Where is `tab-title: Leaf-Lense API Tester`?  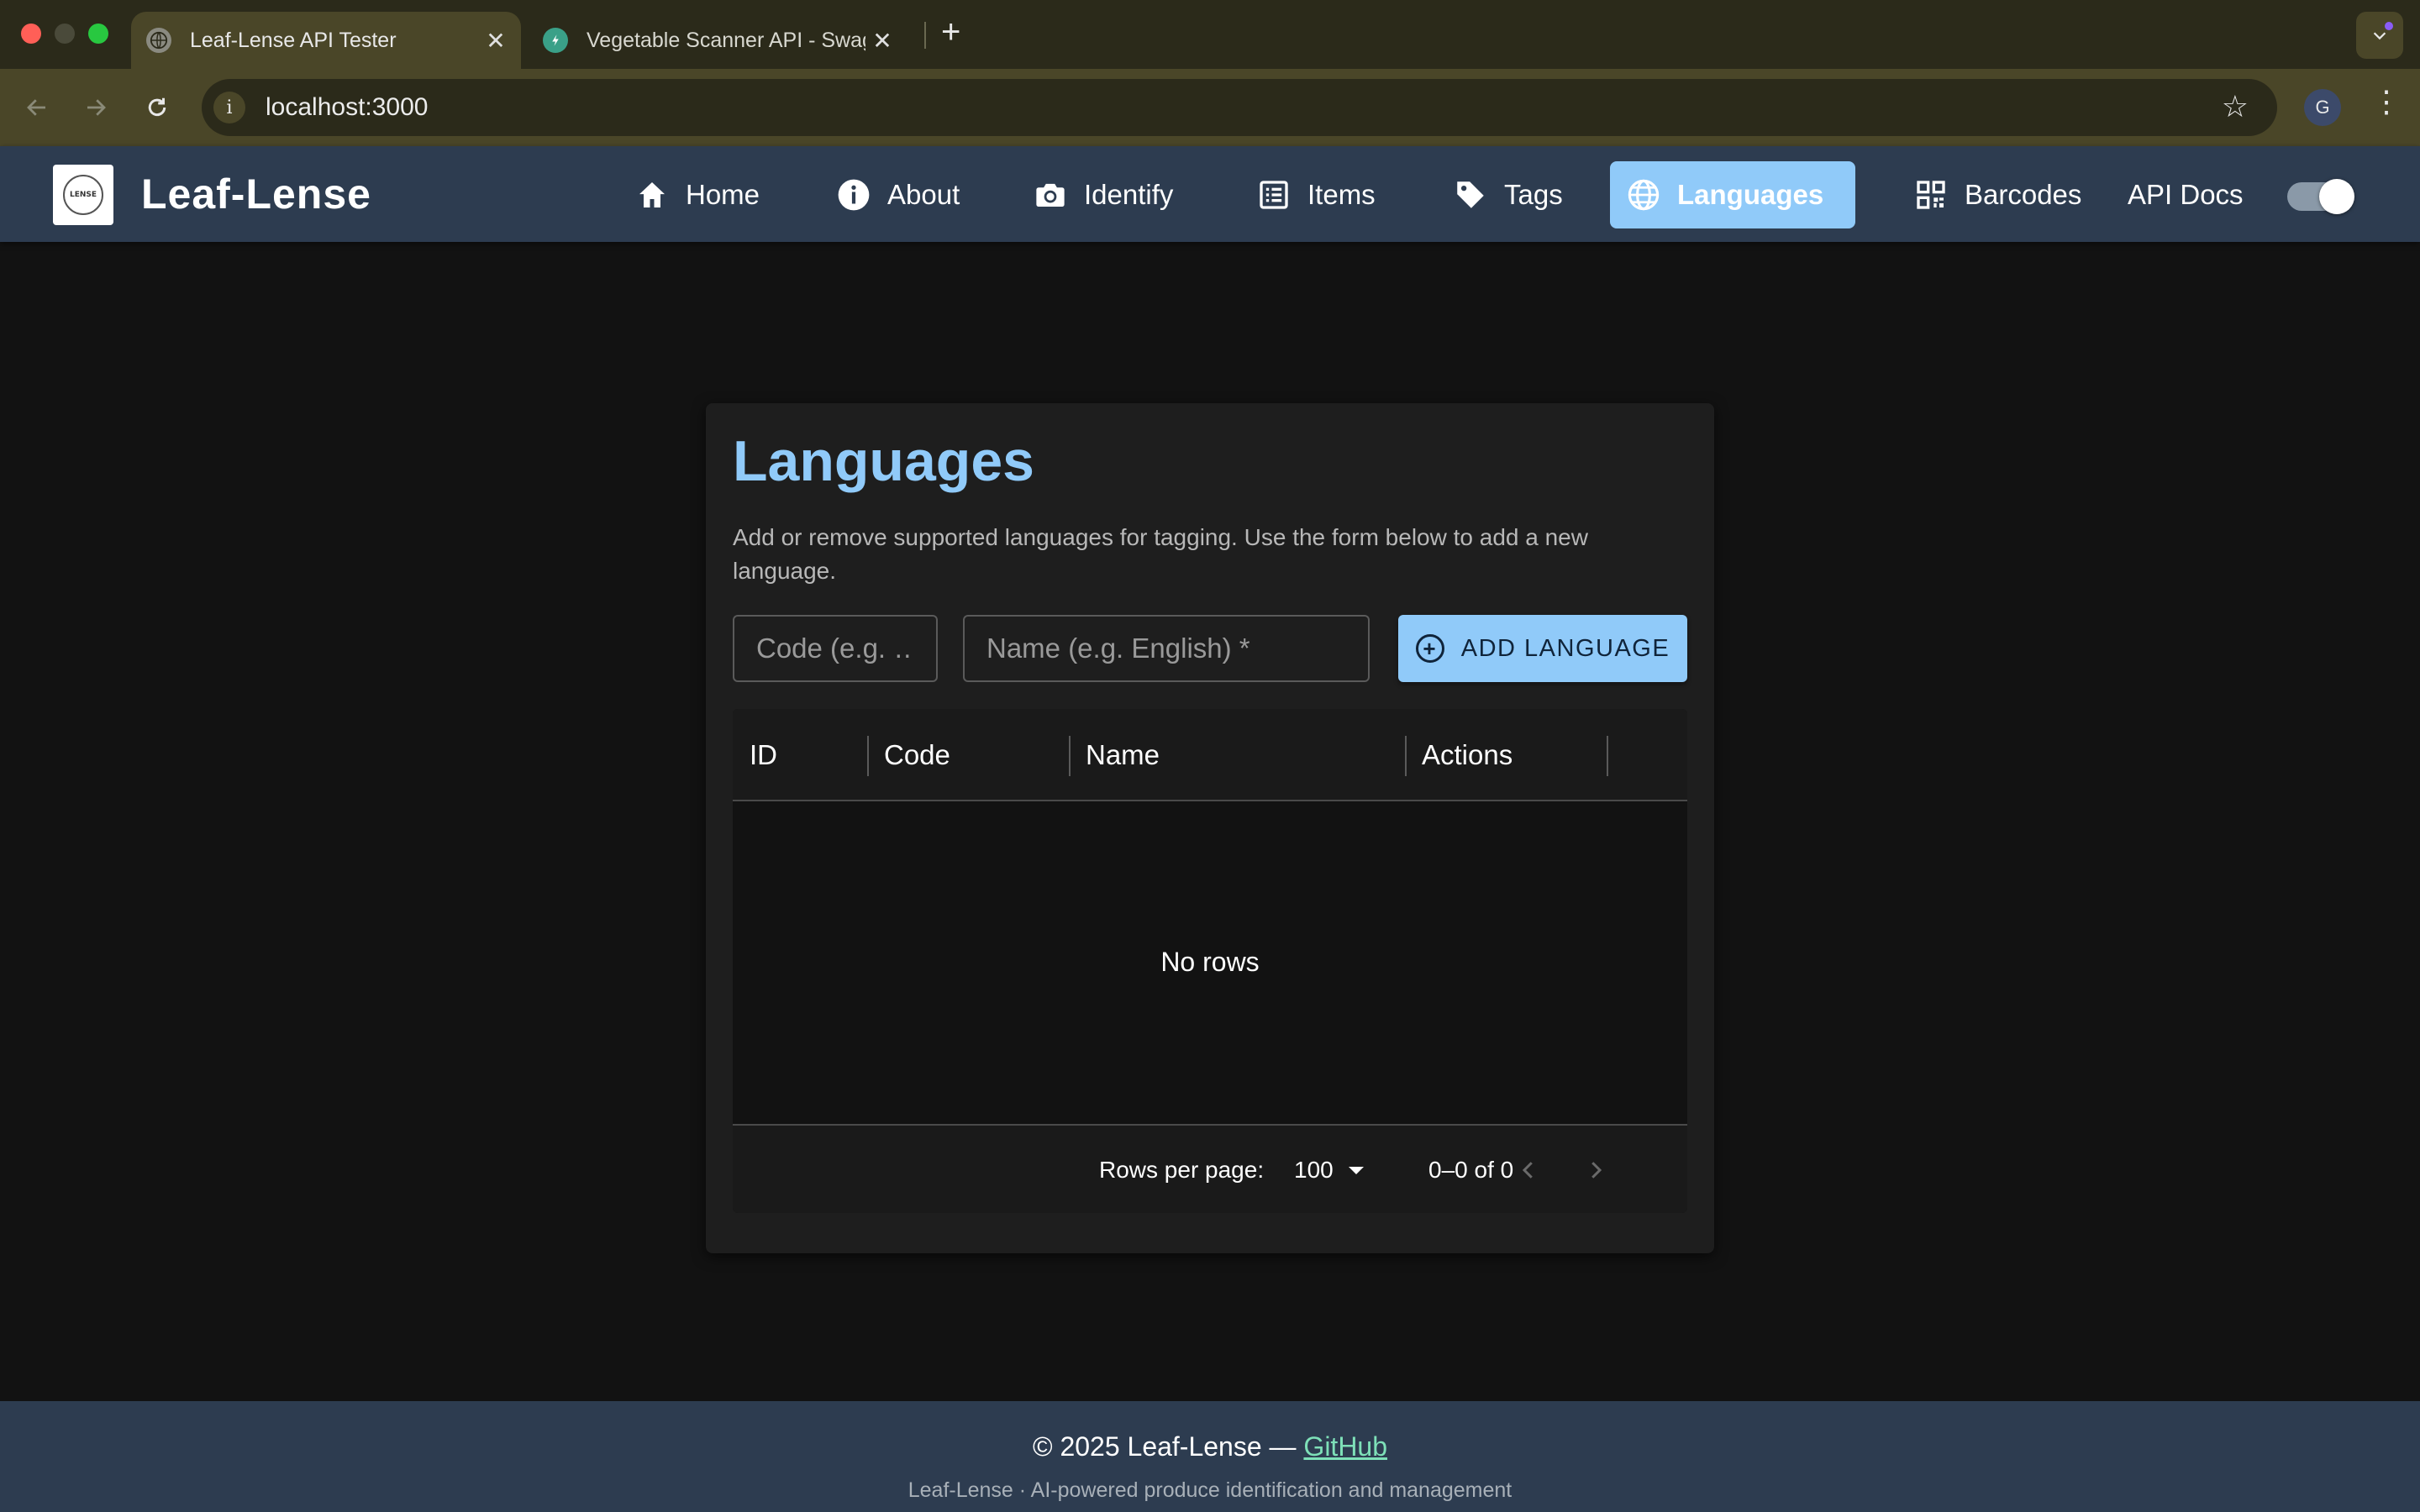
tab-title: Leaf-Lense API Tester is located at coordinates (293, 40).